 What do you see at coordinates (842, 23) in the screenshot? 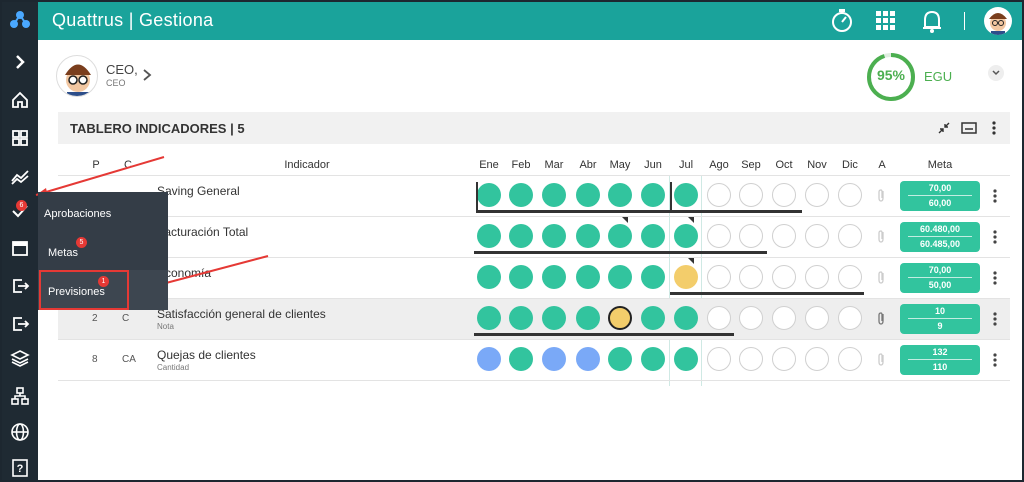
I see `stopwatch-icon` at bounding box center [842, 23].